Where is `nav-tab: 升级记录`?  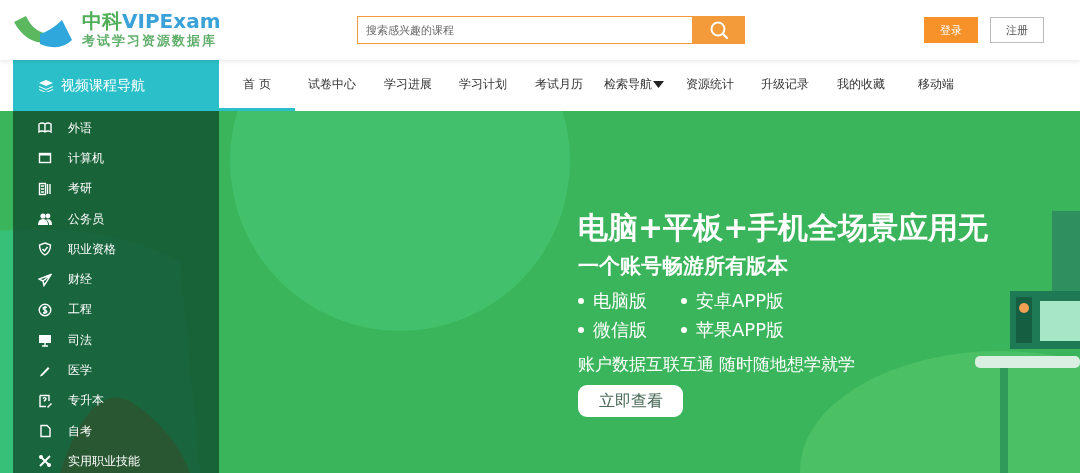
nav-tab: 升级记录 is located at coordinates (785, 85).